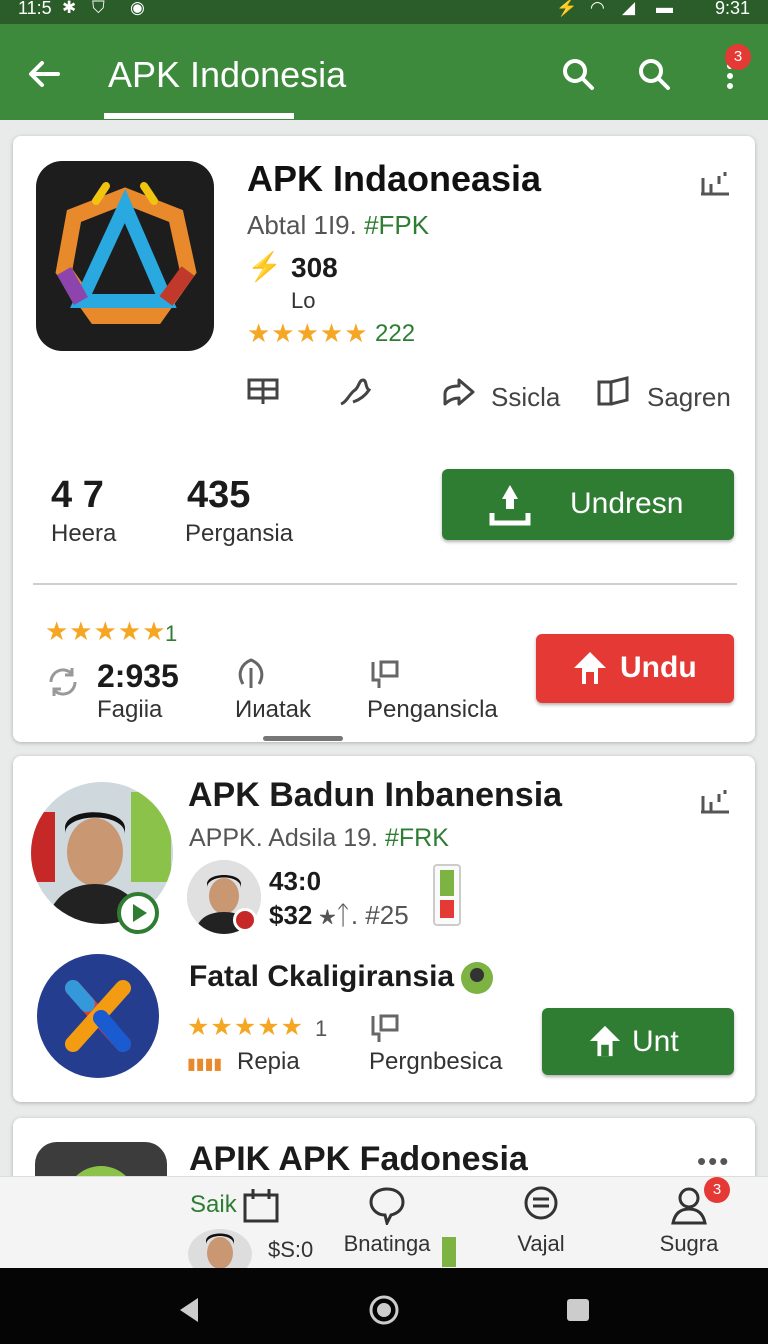 The height and width of the screenshot is (1344, 768). What do you see at coordinates (715, 182) in the screenshot?
I see `bookmark-add-icon` at bounding box center [715, 182].